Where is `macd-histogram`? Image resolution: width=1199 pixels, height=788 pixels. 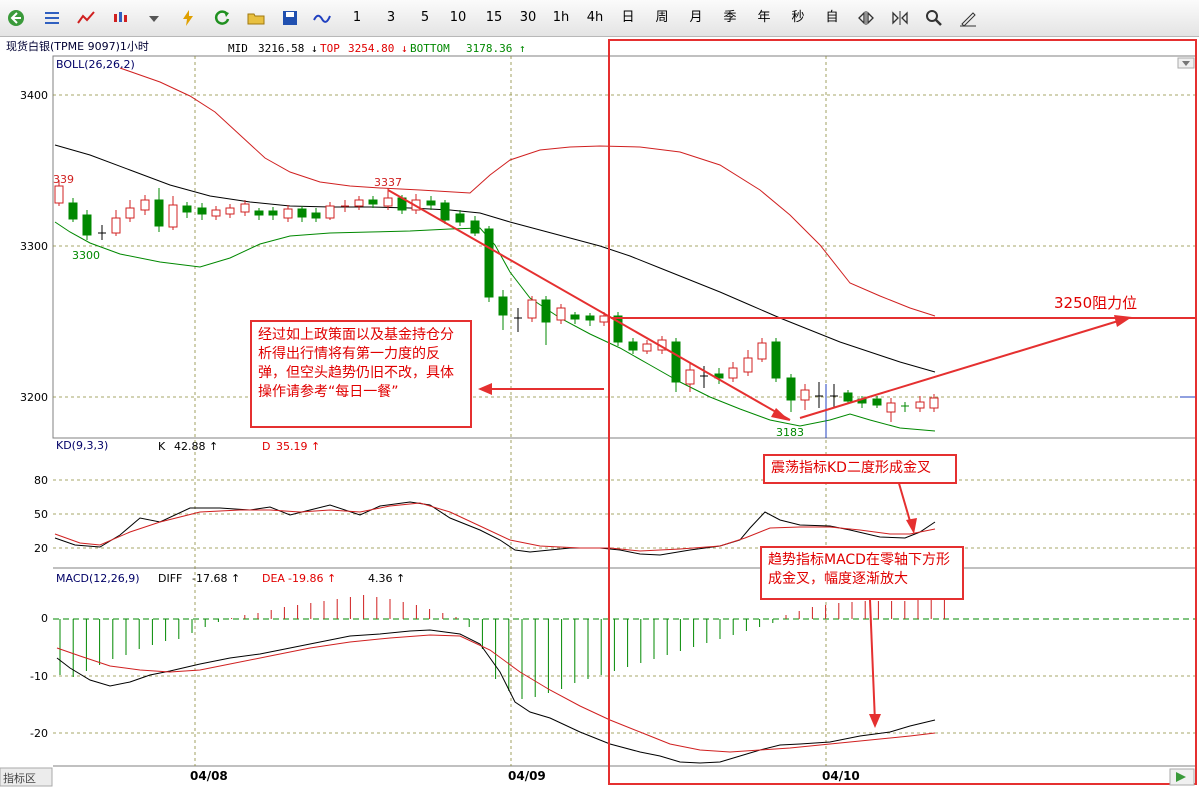
macd-histogram is located at coordinates (502, 647).